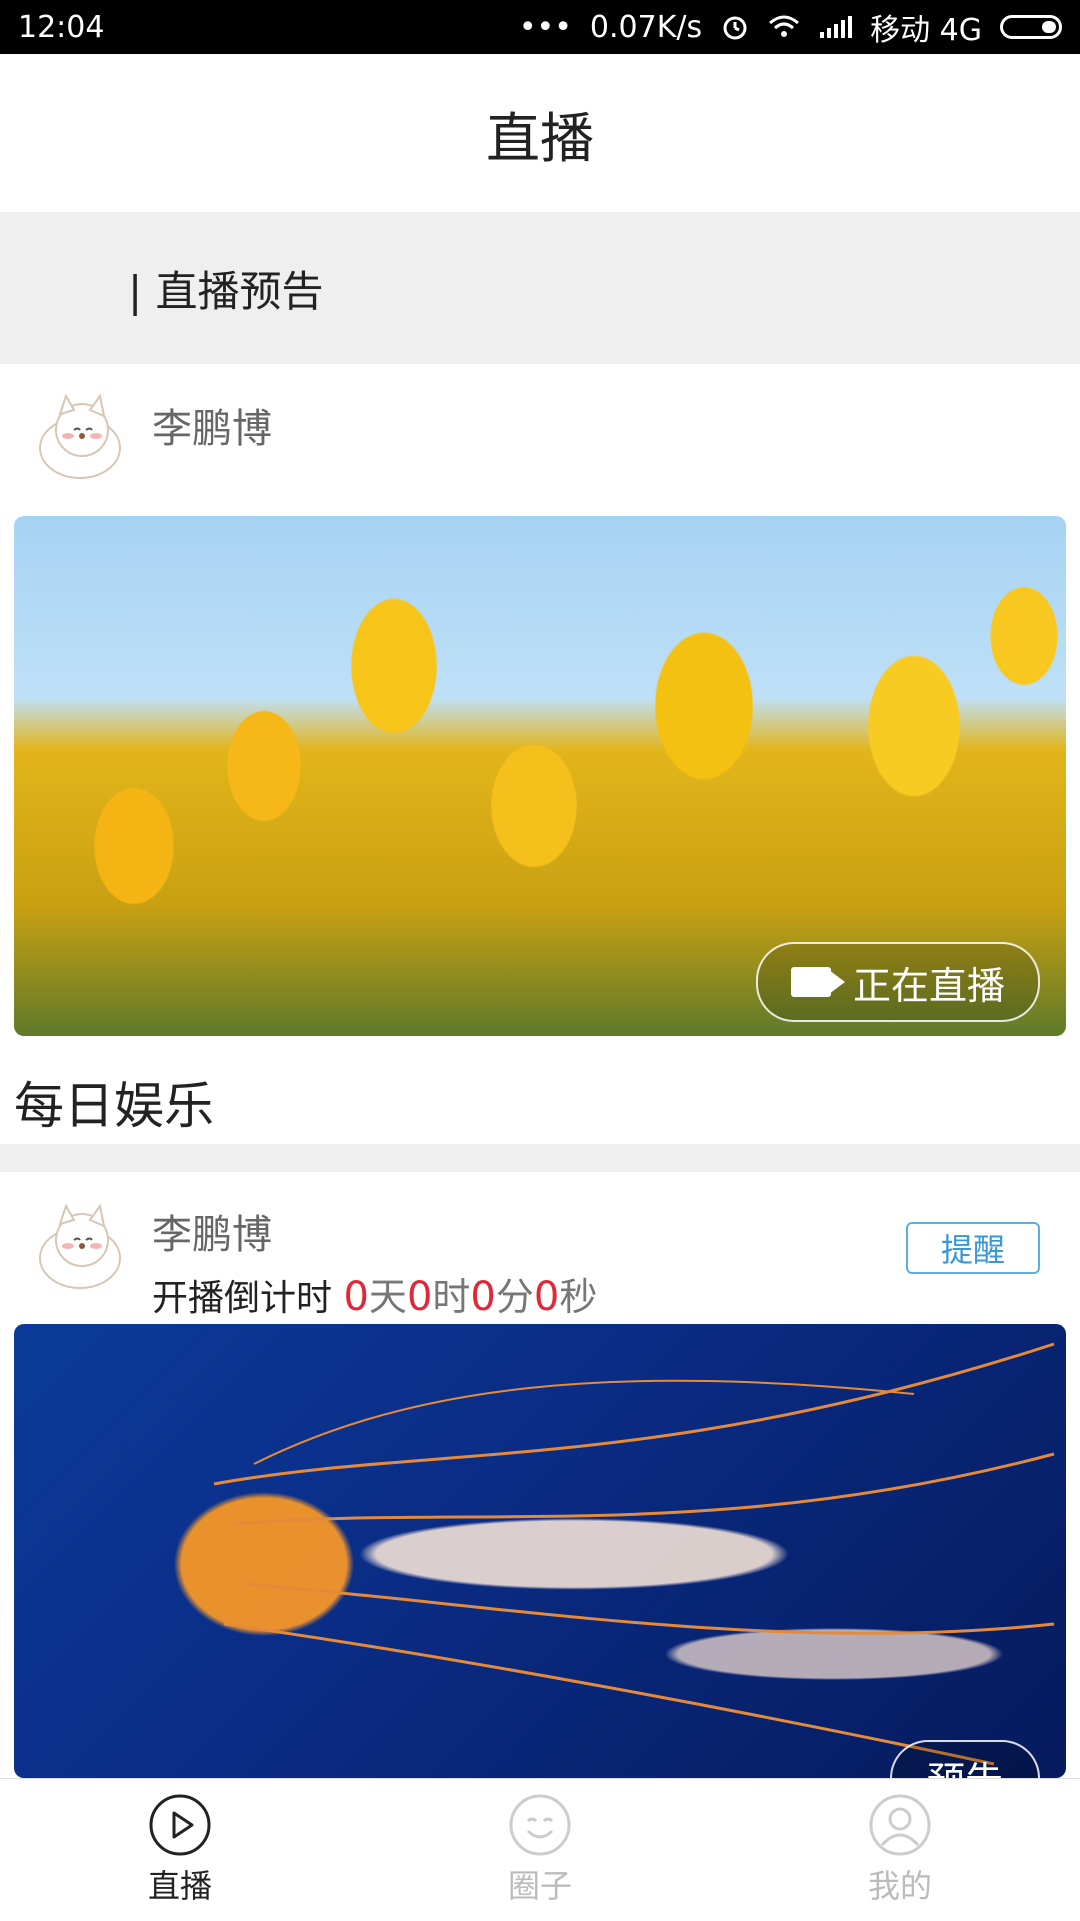 This screenshot has width=1080, height=1921. What do you see at coordinates (810, 982) in the screenshot?
I see `video-camera-icon` at bounding box center [810, 982].